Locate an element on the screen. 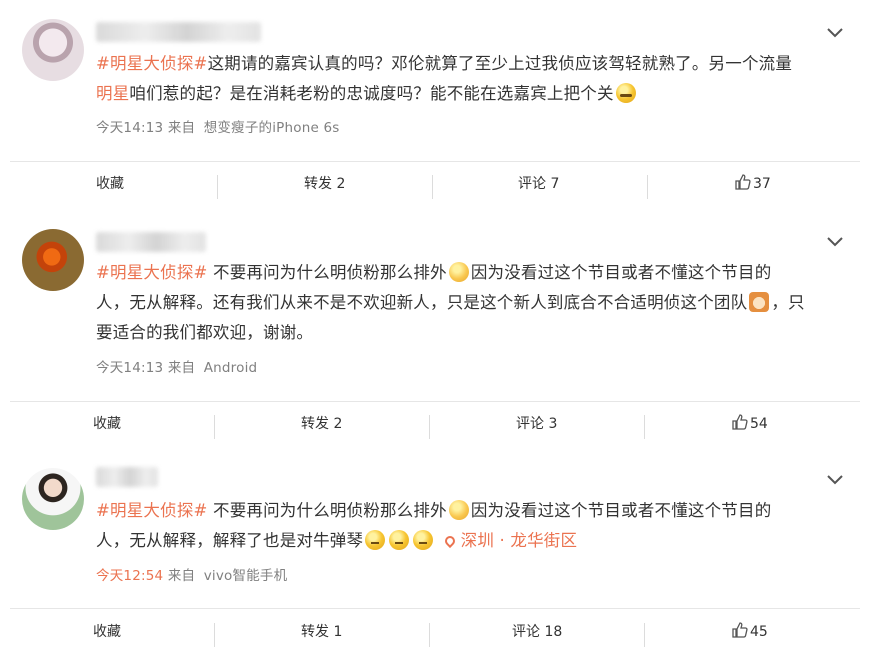  comment-button: 评论 18 is located at coordinates (537, 632).